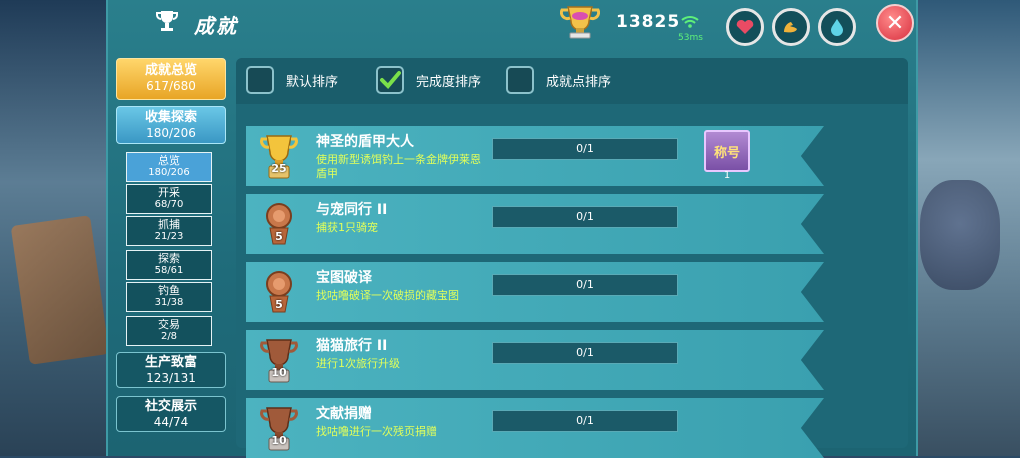 The height and width of the screenshot is (458, 1020). I want to click on achievement-row: 5 宝图破译 找咕噜破译一次破损的藏宝图 0/1, so click(535, 292).